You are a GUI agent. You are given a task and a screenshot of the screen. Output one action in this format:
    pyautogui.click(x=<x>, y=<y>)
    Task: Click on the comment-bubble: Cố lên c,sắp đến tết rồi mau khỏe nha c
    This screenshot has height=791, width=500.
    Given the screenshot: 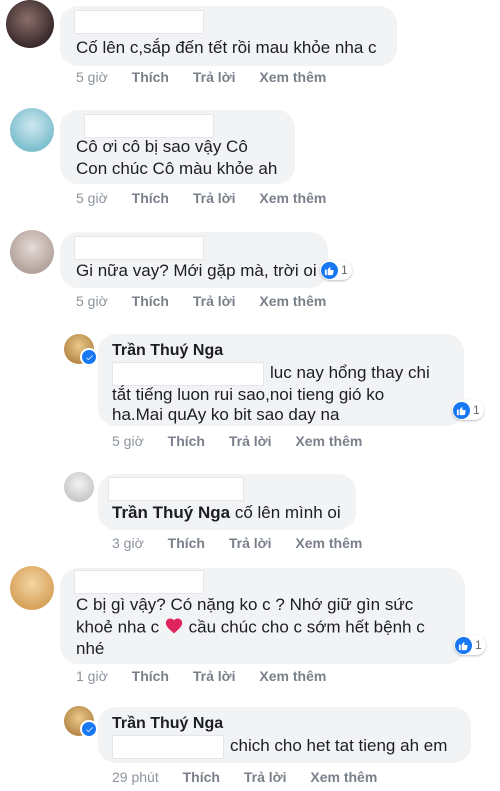 What is the action you would take?
    pyautogui.click(x=228, y=36)
    